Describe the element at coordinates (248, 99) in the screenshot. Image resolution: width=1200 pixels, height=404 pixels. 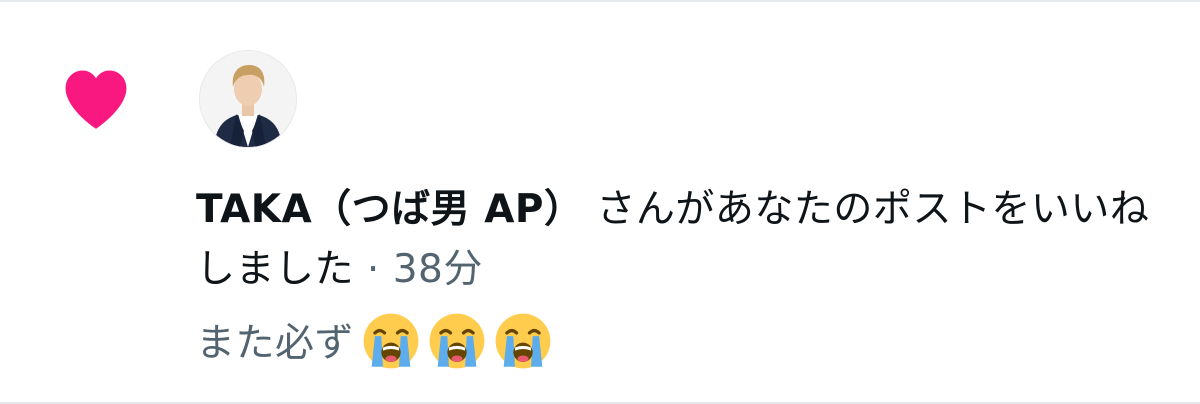
I see `avatar` at that location.